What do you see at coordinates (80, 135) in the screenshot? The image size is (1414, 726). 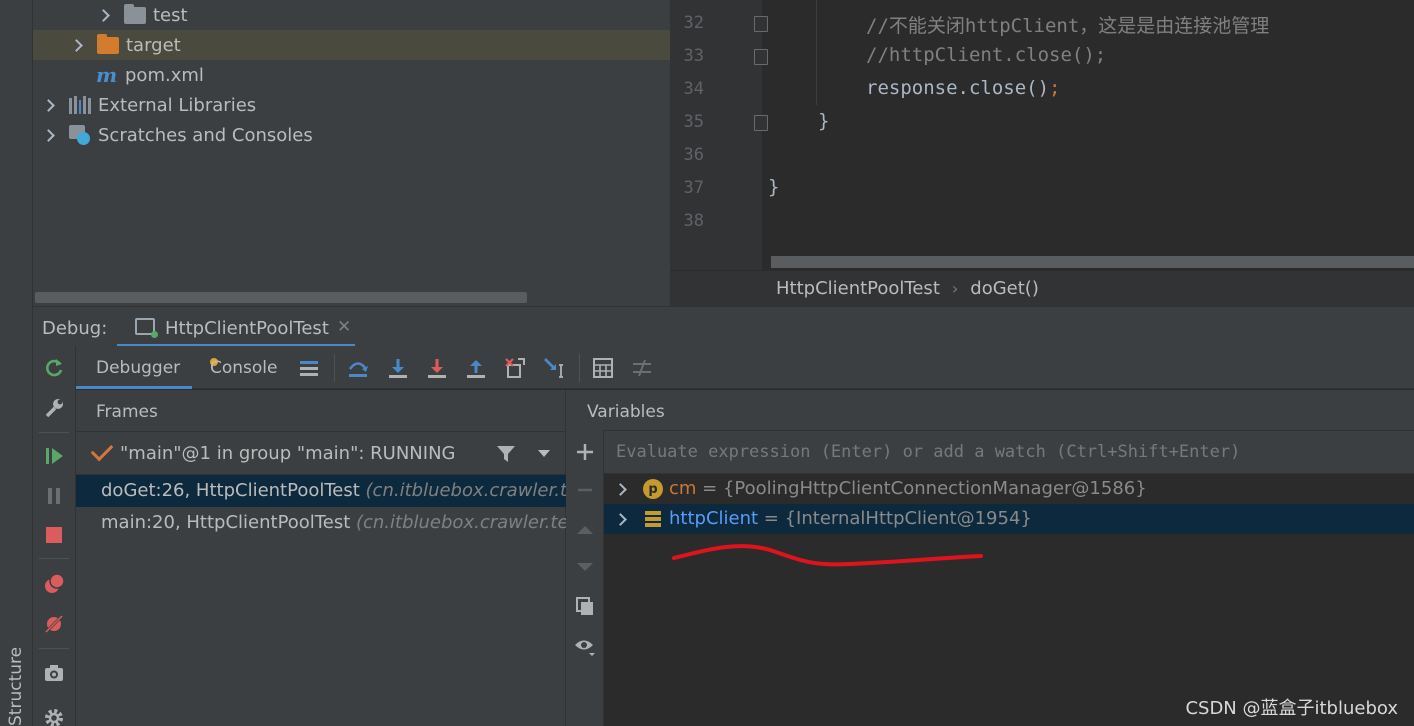 I see `scratches-icon` at bounding box center [80, 135].